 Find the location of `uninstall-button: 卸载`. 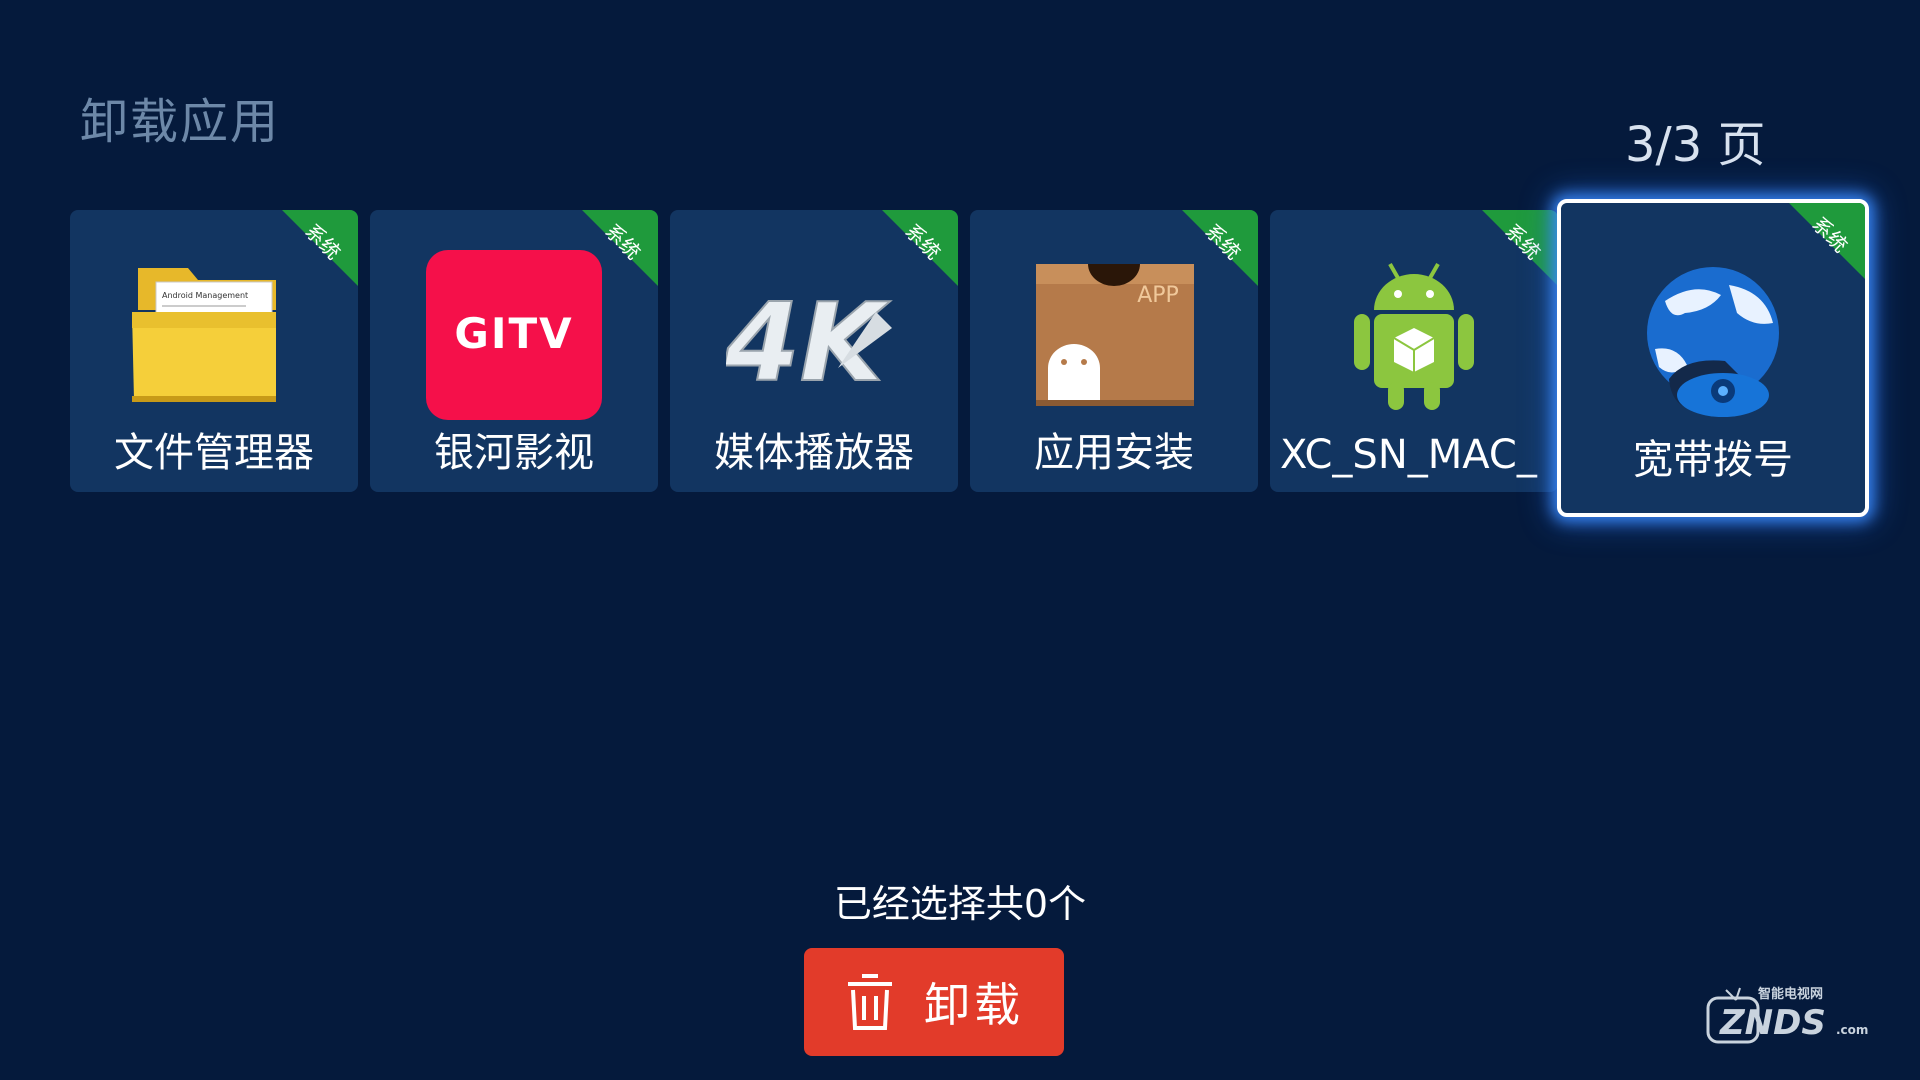

uninstall-button: 卸载 is located at coordinates (934, 1002).